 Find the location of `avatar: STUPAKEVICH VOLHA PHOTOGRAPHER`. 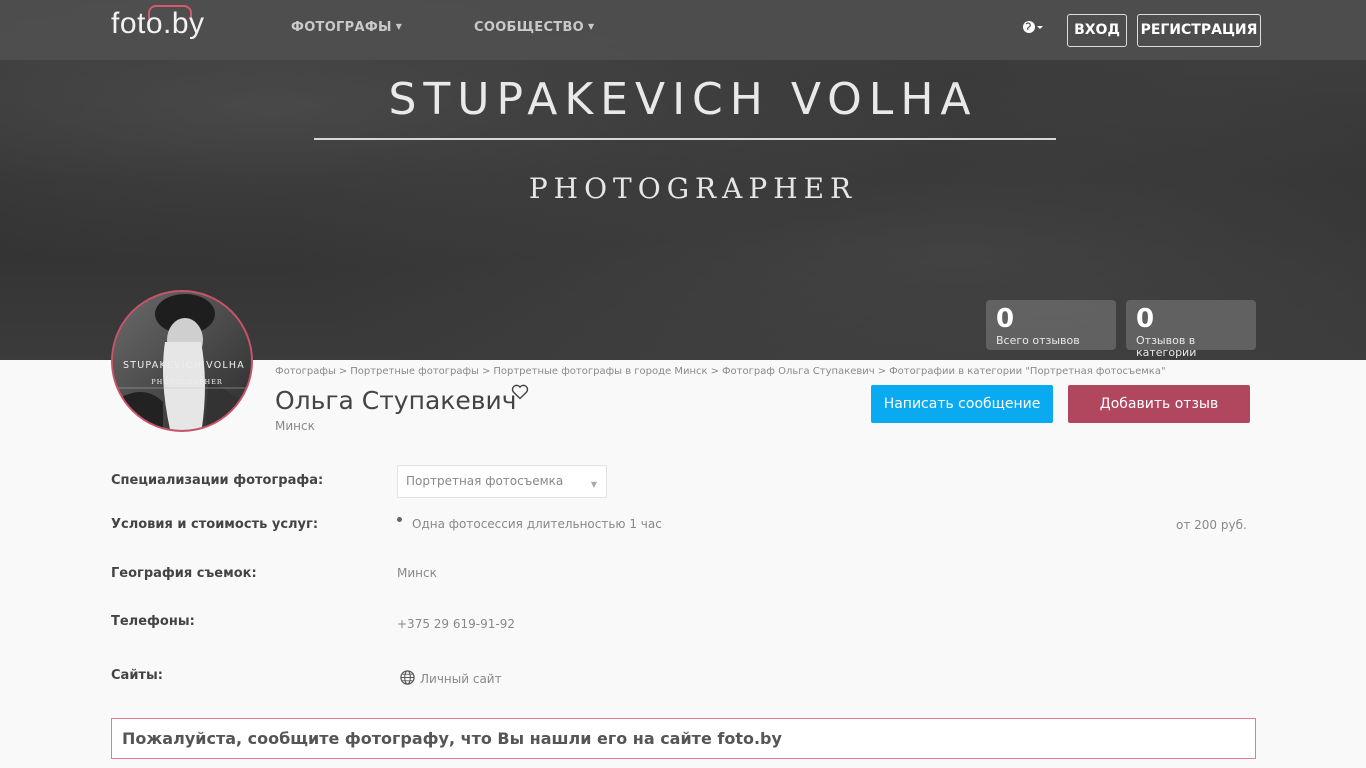

avatar: STUPAKEVICH VOLHA PHOTOGRAPHER is located at coordinates (182, 361).